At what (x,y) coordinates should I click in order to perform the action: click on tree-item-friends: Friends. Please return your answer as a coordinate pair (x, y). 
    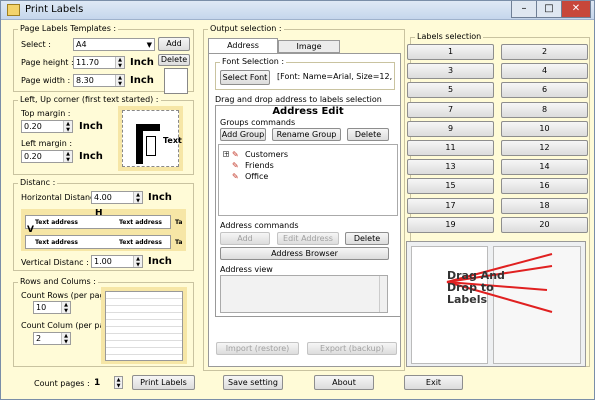
    Looking at the image, I should click on (259, 165).